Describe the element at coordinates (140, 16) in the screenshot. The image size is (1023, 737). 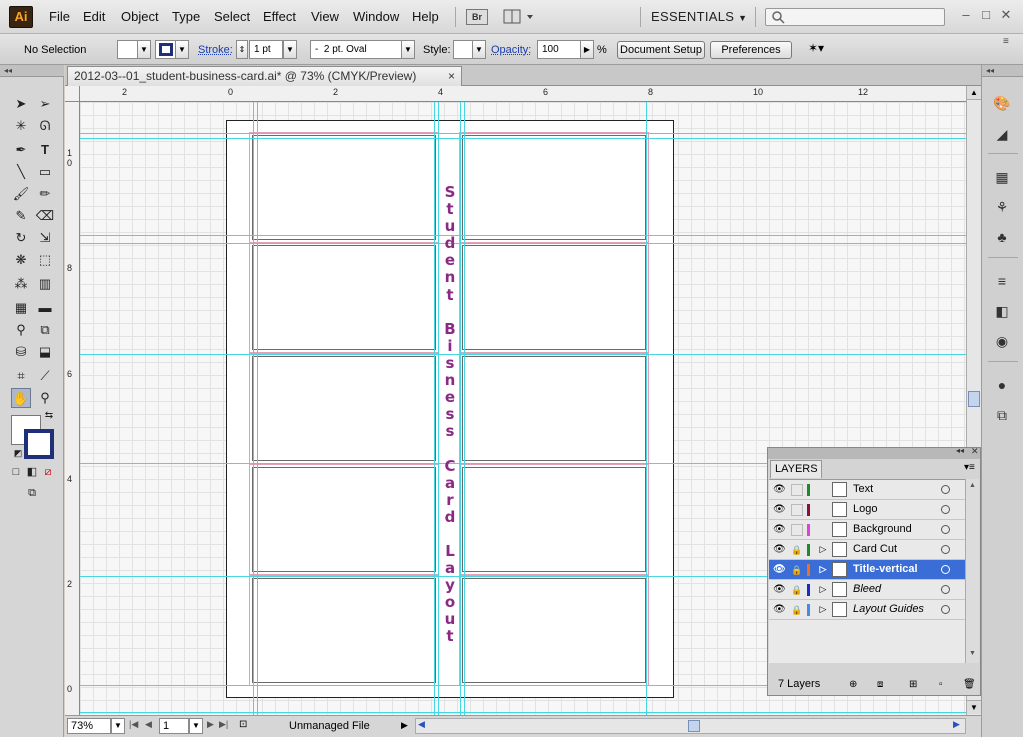
I see `menu-object: Object` at that location.